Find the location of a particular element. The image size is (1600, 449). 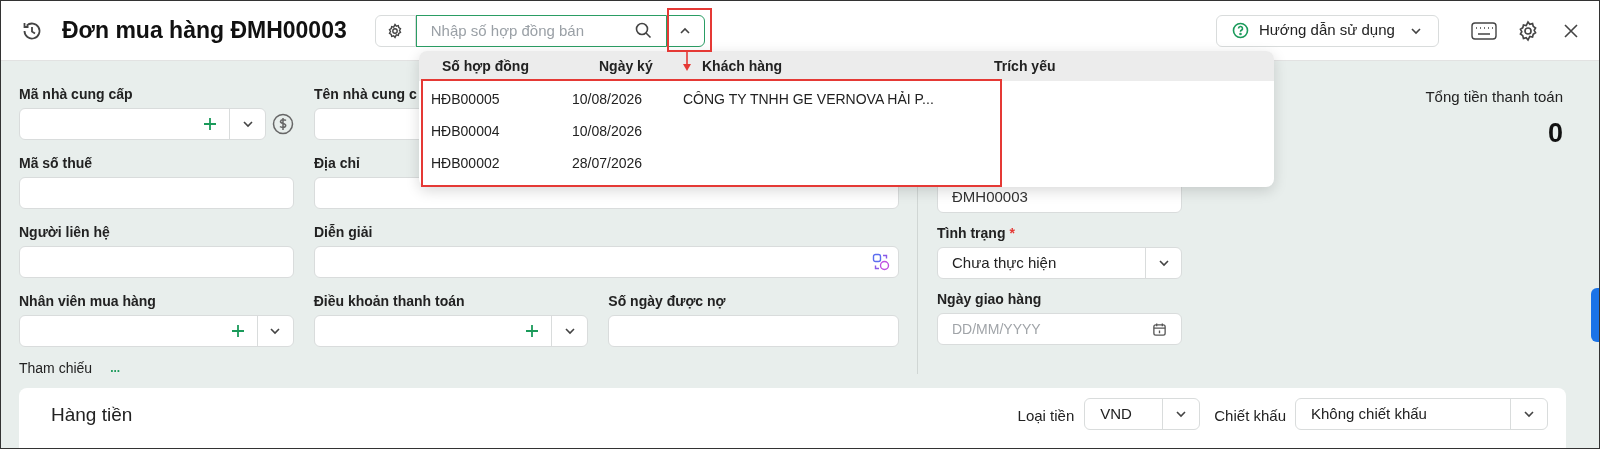

field-label: Người liên hệ is located at coordinates (64, 232).